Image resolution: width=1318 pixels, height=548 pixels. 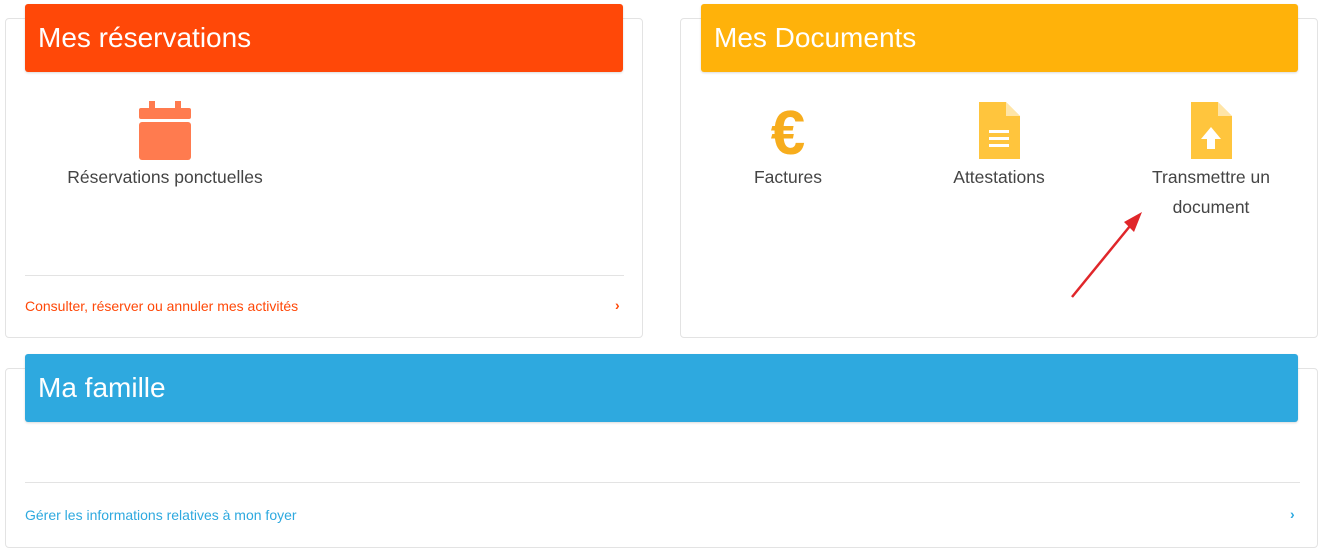 I want to click on euro-icon: €, so click(x=788, y=133).